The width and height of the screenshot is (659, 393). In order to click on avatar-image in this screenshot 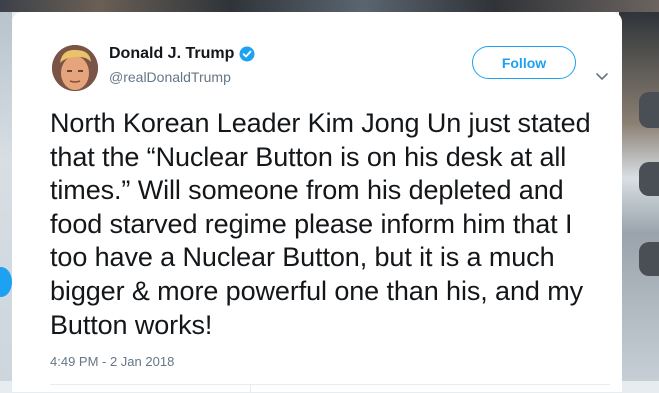, I will do `click(75, 68)`.